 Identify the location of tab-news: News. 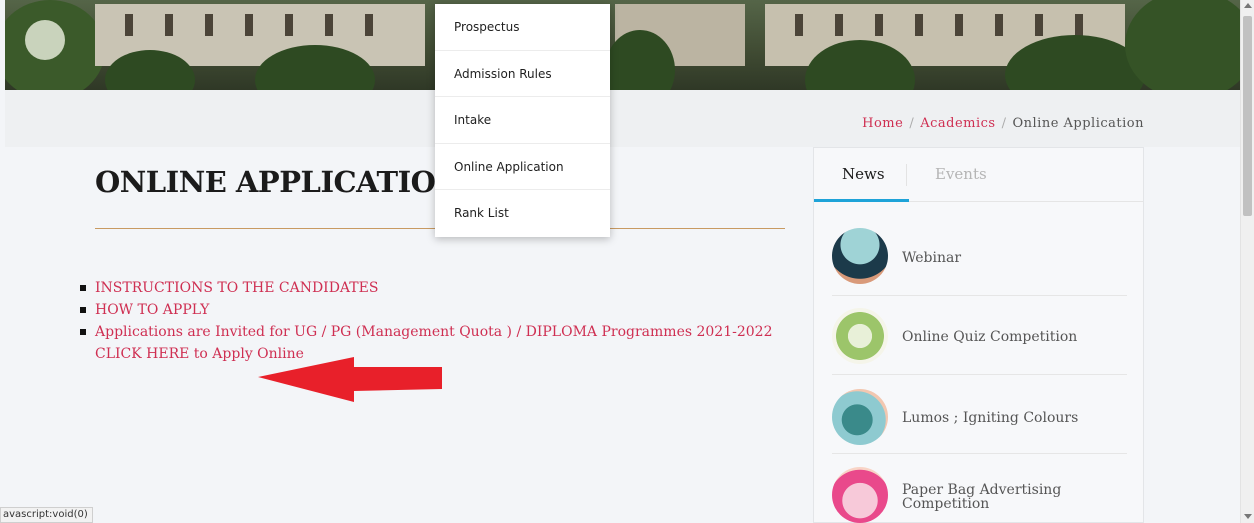
(863, 174).